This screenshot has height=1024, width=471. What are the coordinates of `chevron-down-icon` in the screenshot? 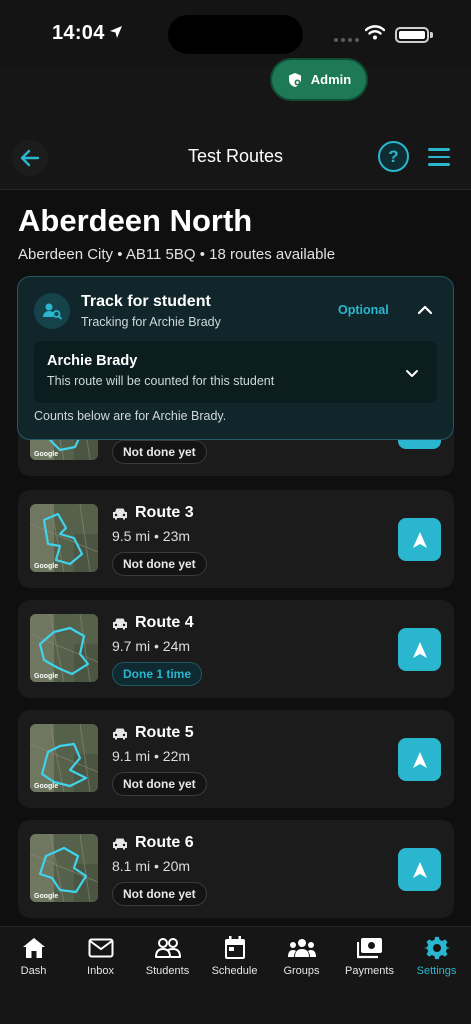 It's located at (412, 373).